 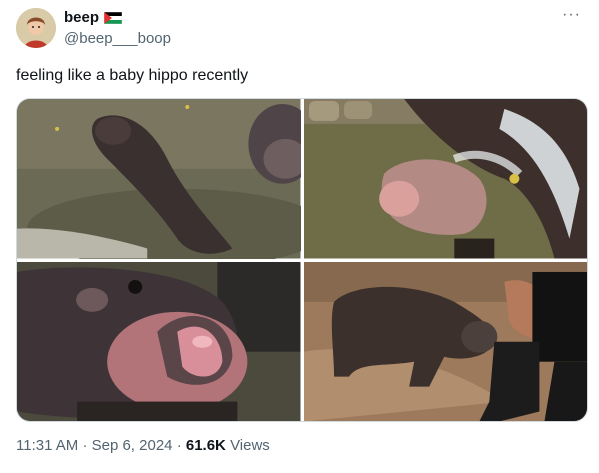 I want to click on display-name: beep, so click(x=81, y=18).